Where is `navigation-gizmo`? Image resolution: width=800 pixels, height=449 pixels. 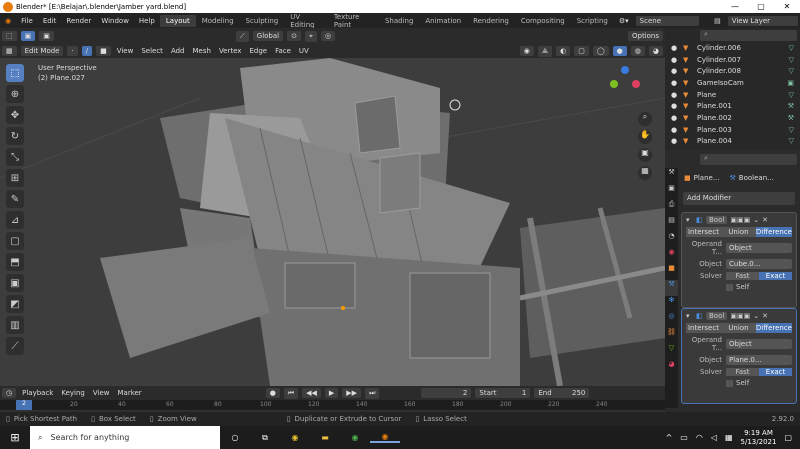
navigation-gizmo is located at coordinates (625, 81).